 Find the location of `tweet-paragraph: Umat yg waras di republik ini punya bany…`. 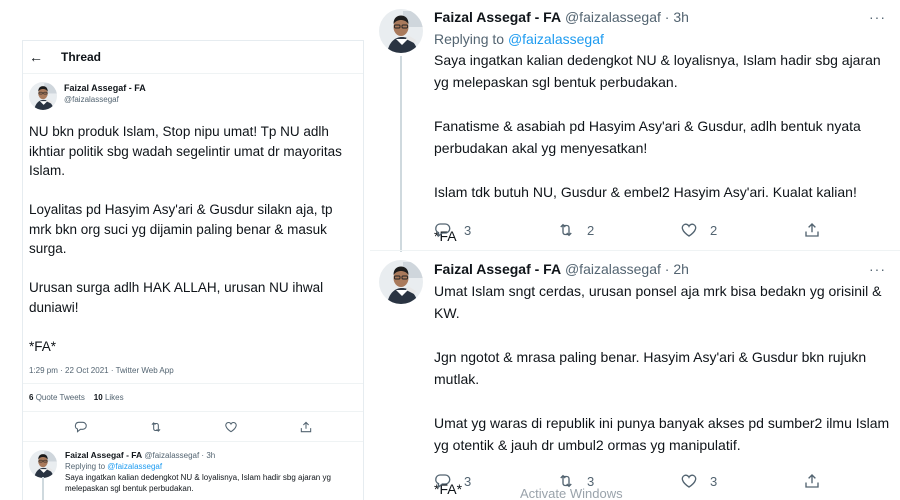

tweet-paragraph: Umat yg waras di republik ini punya bany… is located at coordinates (662, 434).